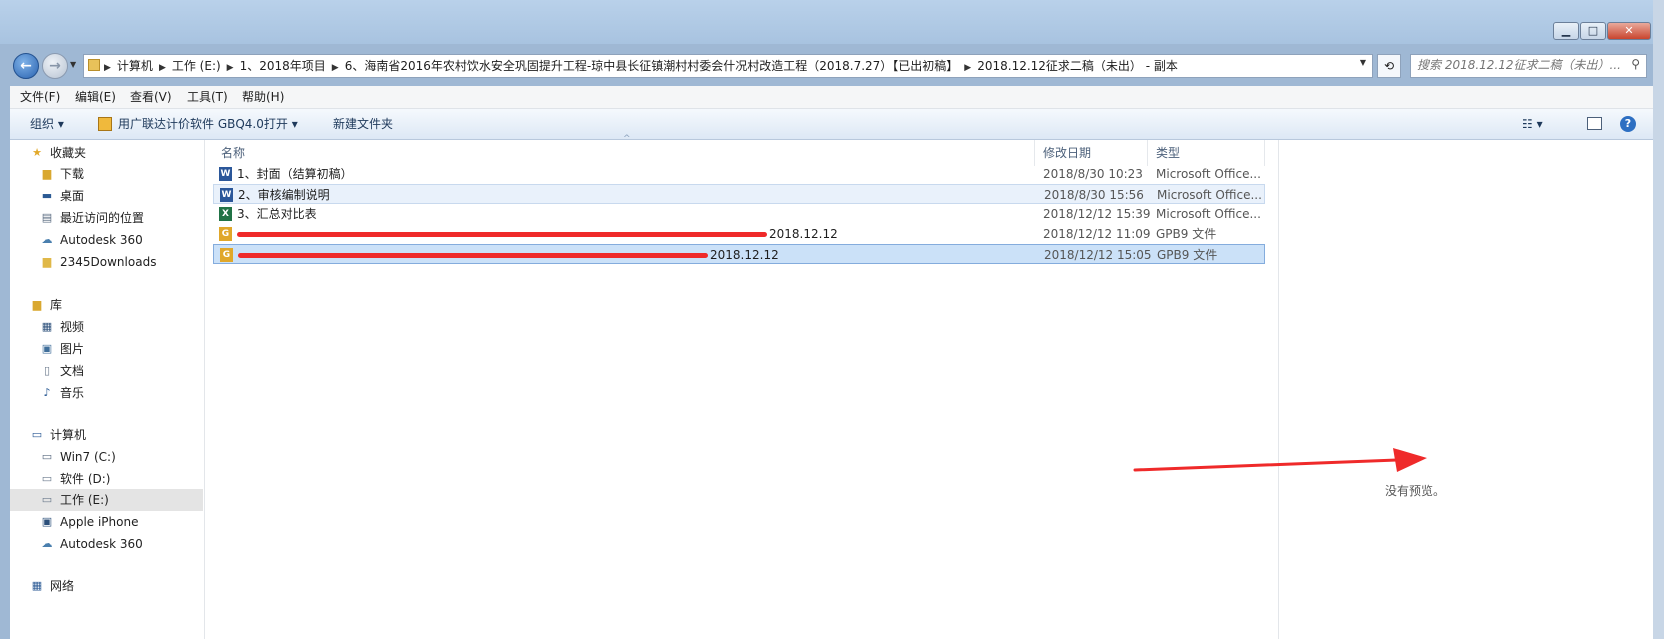 The image size is (1664, 639). What do you see at coordinates (47, 195) in the screenshot?
I see `desktop-icon: ▬` at bounding box center [47, 195].